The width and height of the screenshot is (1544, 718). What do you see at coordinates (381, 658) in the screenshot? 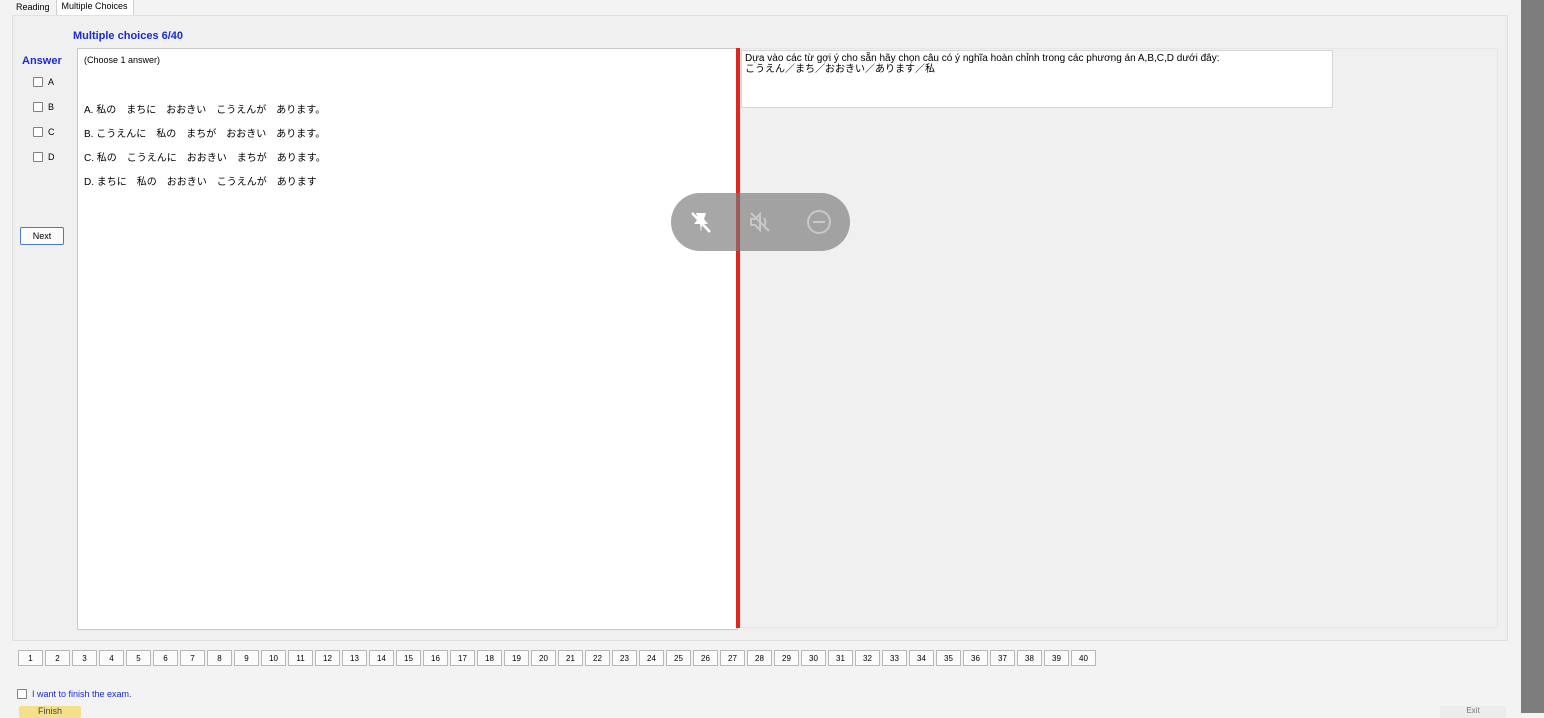
I see `page-button-14: 14` at bounding box center [381, 658].